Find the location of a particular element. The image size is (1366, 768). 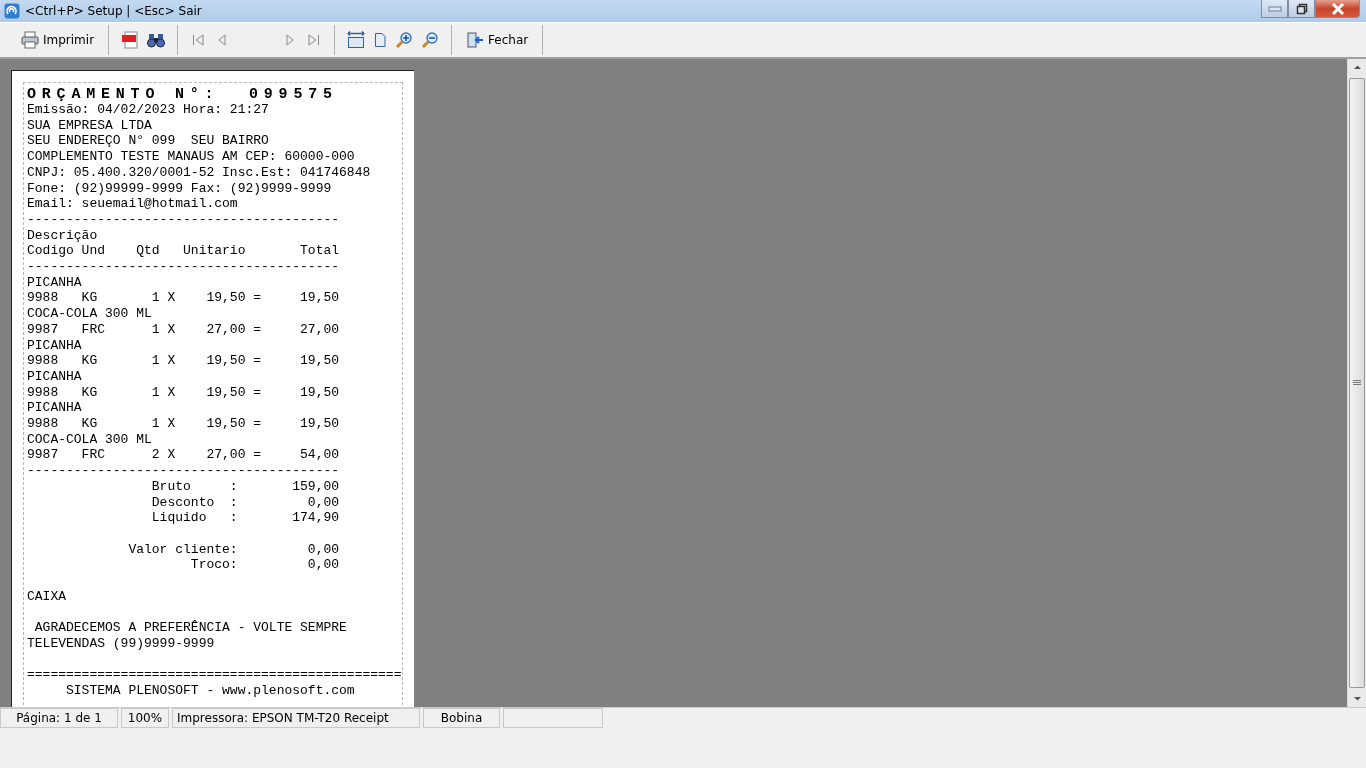

receipt-line: Troco: 0,00 is located at coordinates (264, 565).